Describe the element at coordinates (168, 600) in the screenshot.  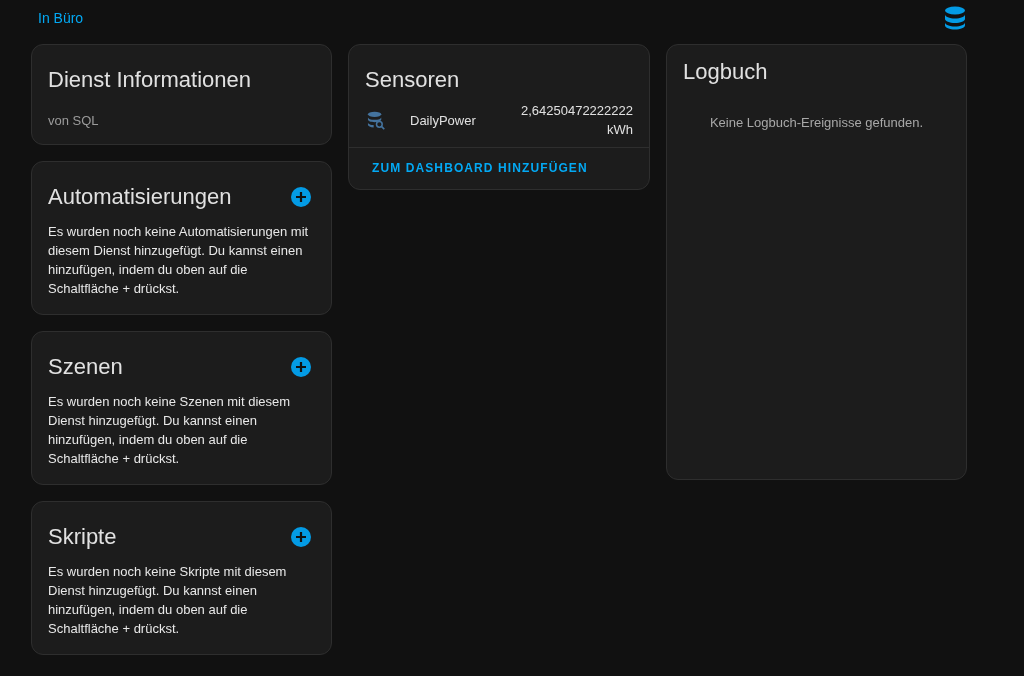
I see `empty-message: Es wurden noch keine Skripte mit diesem Dienst hinzugefügt. Du kannst einen hinzufügen, indem du oben auf die Schaltfläche + drückst.` at that location.